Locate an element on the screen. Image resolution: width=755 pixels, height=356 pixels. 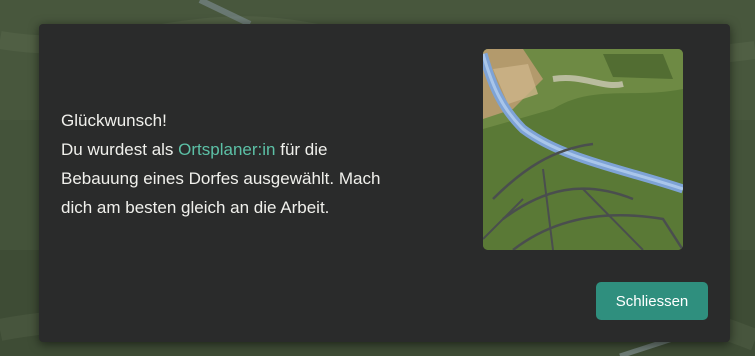
role-highlight: Ortsplaner:in is located at coordinates (227, 149).